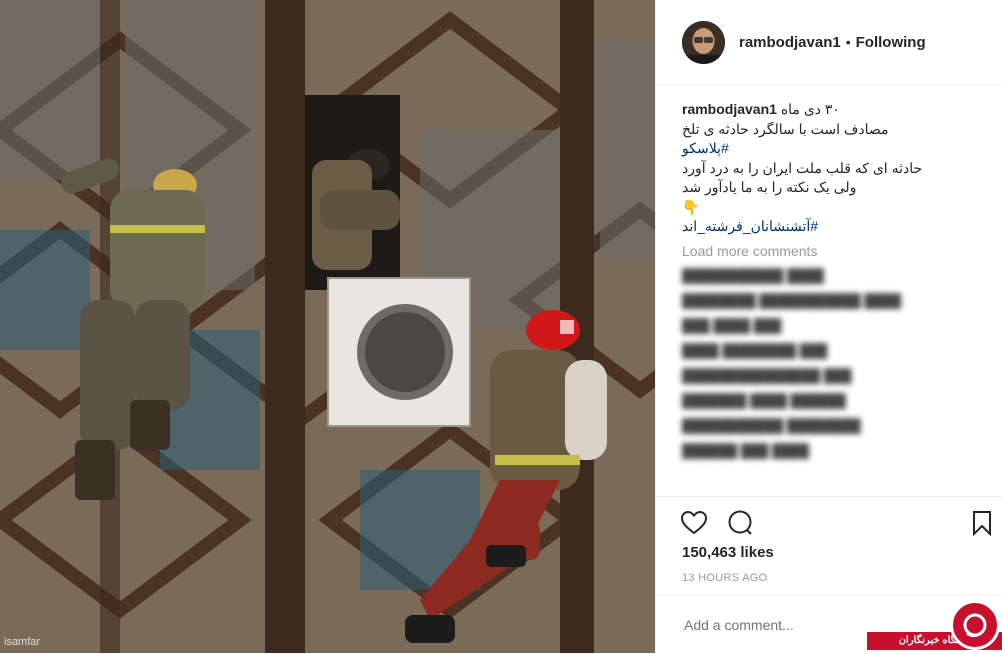 This screenshot has height=654, width=1002. What do you see at coordinates (728, 552) in the screenshot?
I see `likes-count: 150,463 likes` at bounding box center [728, 552].